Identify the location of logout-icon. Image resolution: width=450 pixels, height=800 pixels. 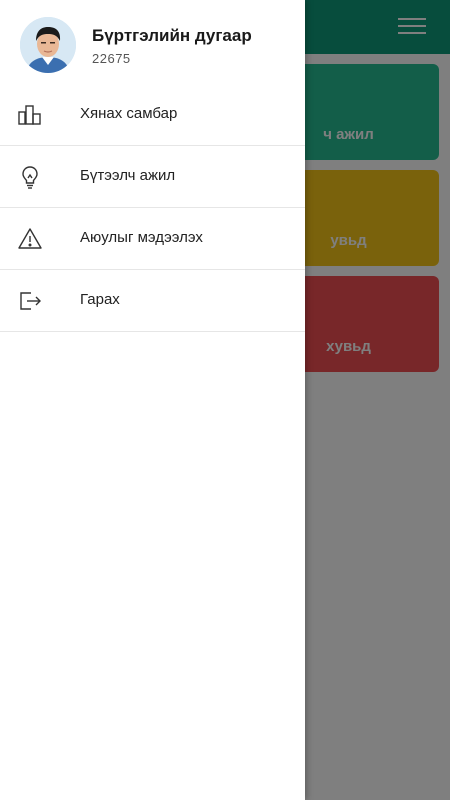
(30, 301).